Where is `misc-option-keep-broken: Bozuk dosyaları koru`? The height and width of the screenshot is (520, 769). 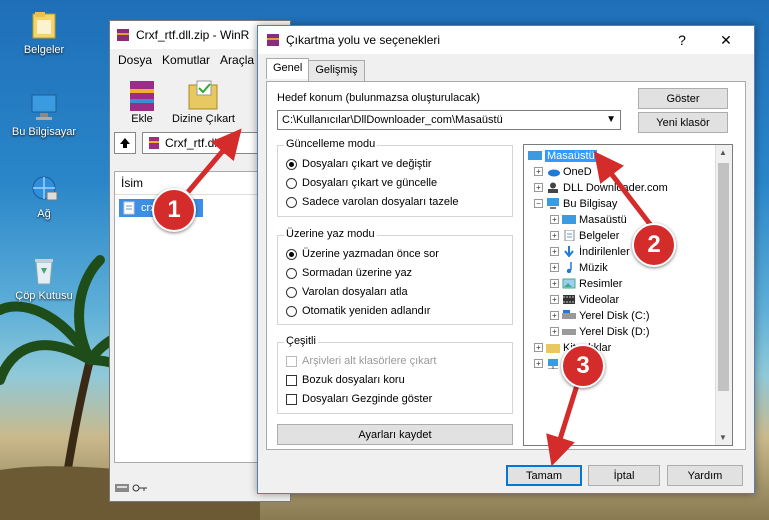
misc-option-keep-broken: Bozuk dosyaları koru is located at coordinates (345, 380).